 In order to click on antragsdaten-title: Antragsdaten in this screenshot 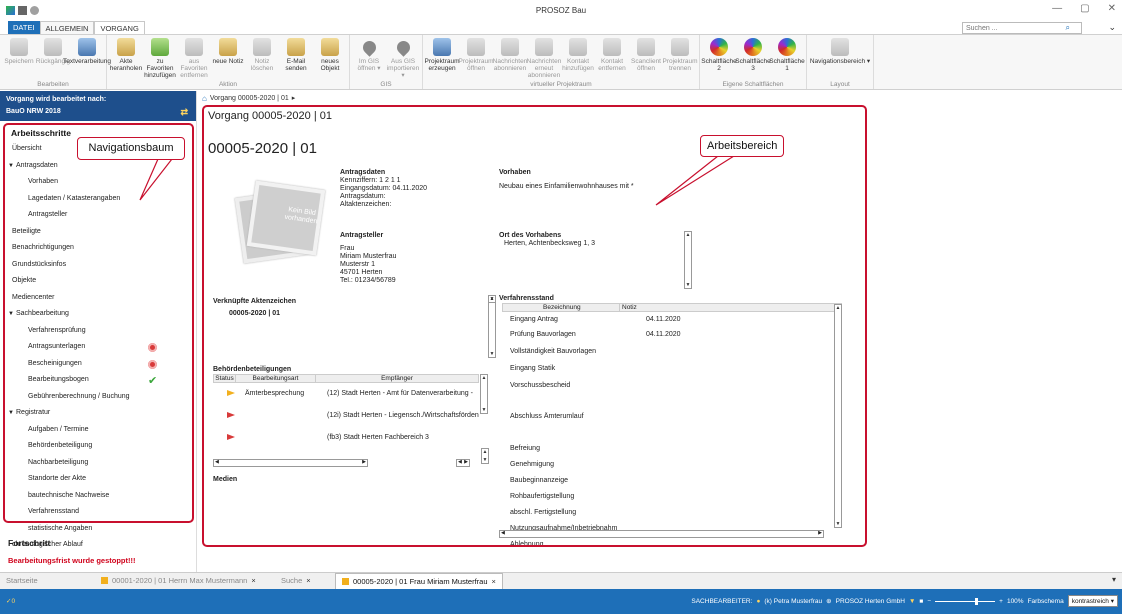, I will do `click(363, 172)`.